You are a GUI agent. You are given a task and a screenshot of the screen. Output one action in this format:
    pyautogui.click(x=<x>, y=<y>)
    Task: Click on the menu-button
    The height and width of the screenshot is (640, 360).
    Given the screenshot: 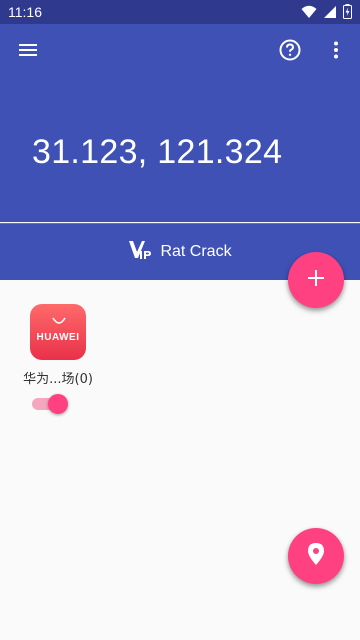 What is the action you would take?
    pyautogui.click(x=28, y=52)
    